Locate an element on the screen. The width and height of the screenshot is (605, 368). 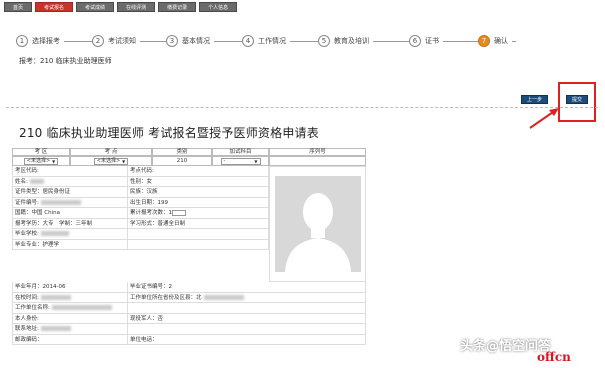
step-2: 2 考试须知 is located at coordinates (116, 41).